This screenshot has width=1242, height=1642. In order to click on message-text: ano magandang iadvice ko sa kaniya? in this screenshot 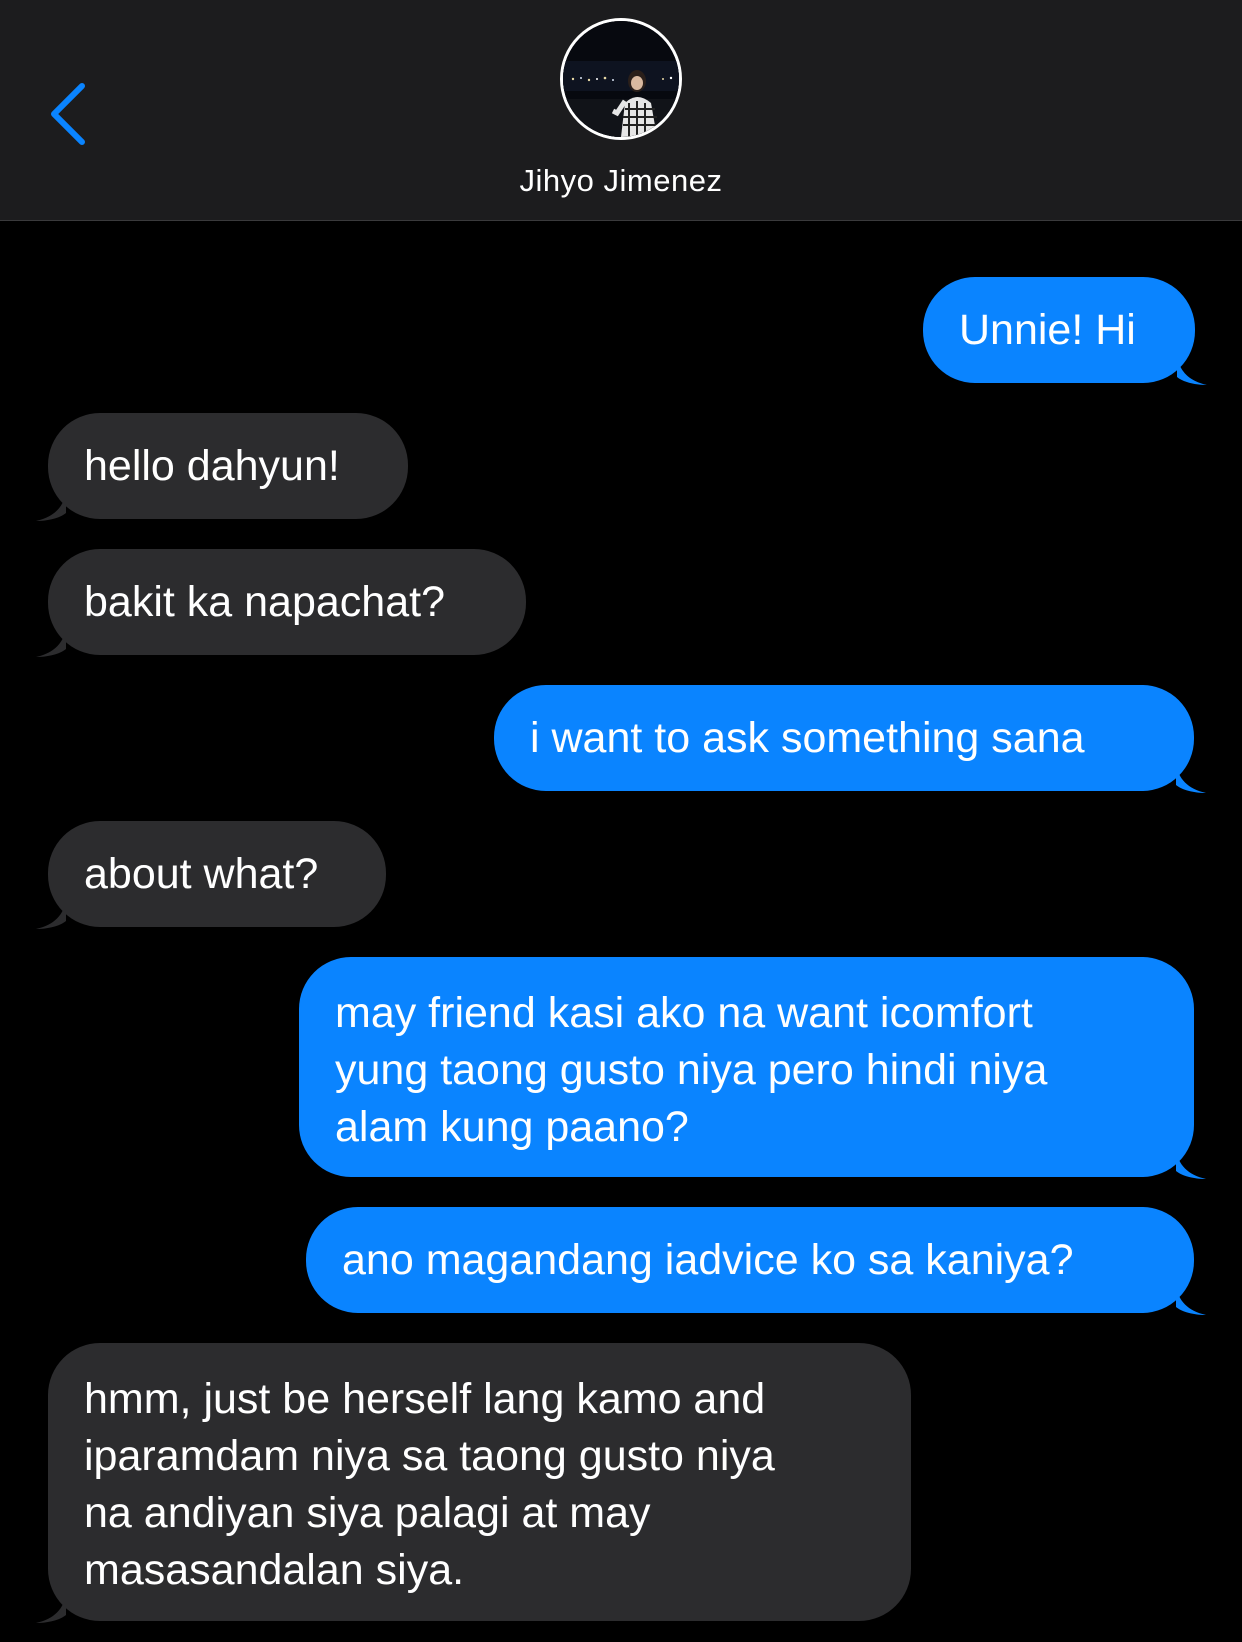, I will do `click(708, 1259)`.